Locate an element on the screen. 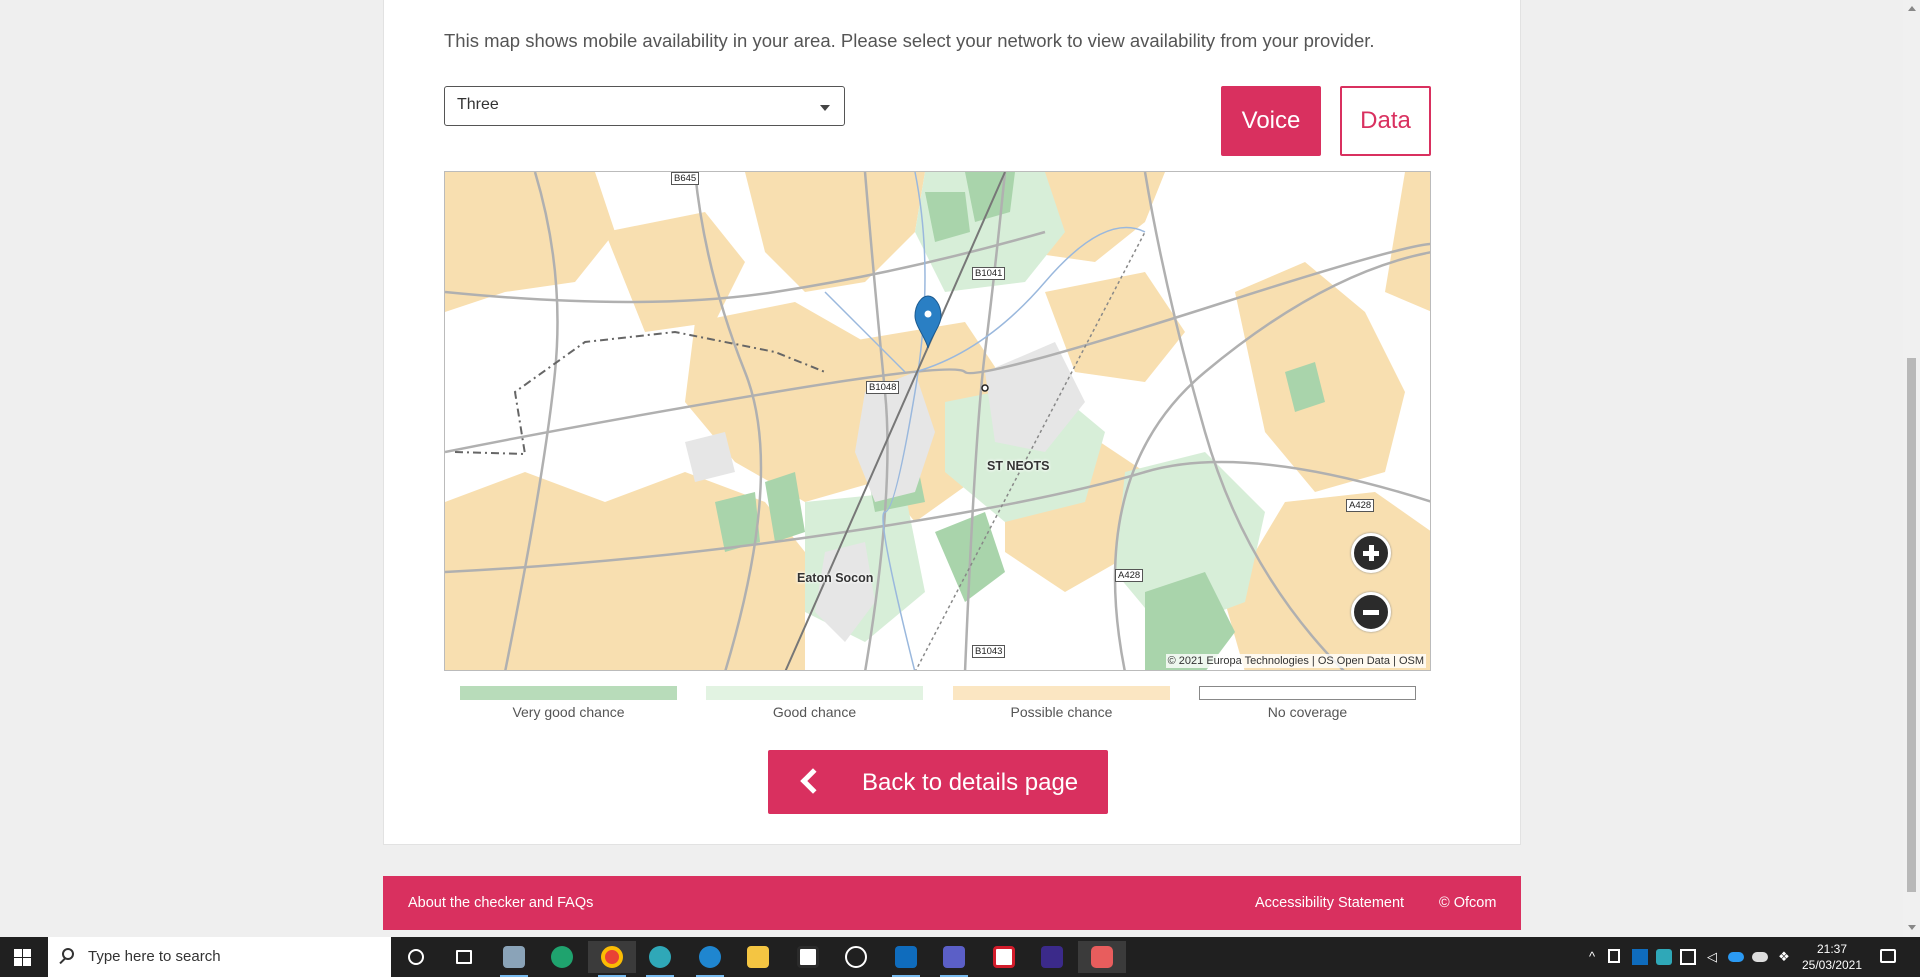 Image resolution: width=1920 pixels, height=977 pixels. zoom-out-button is located at coordinates (1371, 612).